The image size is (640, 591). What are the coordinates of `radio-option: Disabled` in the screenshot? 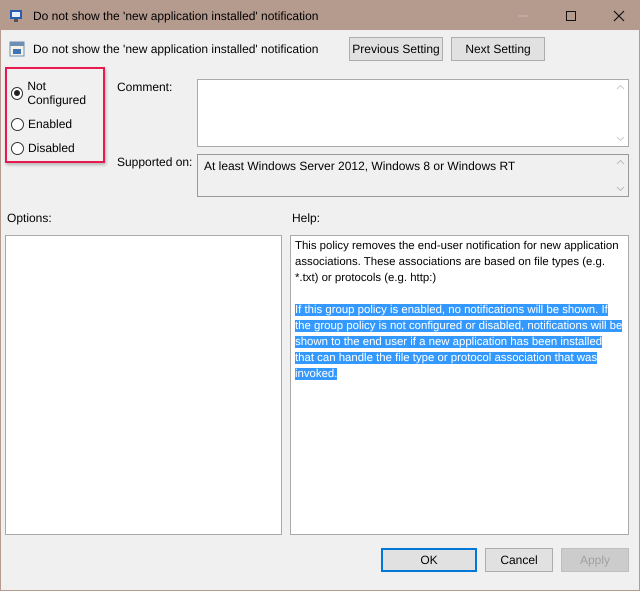 It's located at (57, 148).